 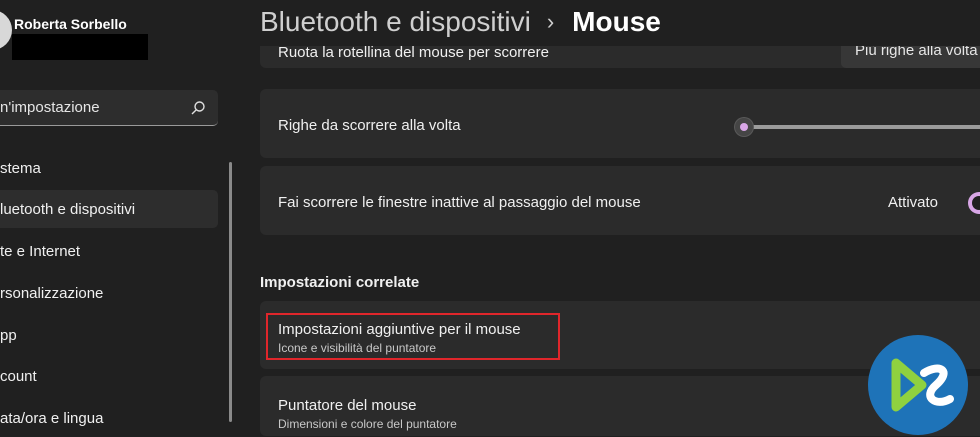 What do you see at coordinates (80, 47) in the screenshot?
I see `redacted-email` at bounding box center [80, 47].